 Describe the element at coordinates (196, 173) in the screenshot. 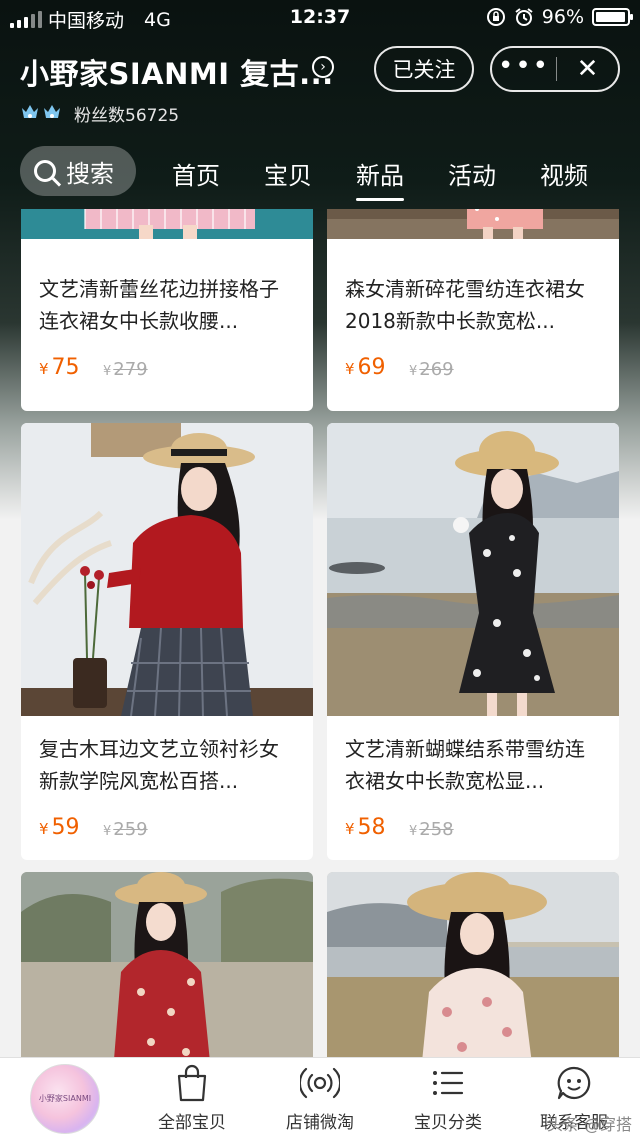

I see `tab-home: 首页` at that location.